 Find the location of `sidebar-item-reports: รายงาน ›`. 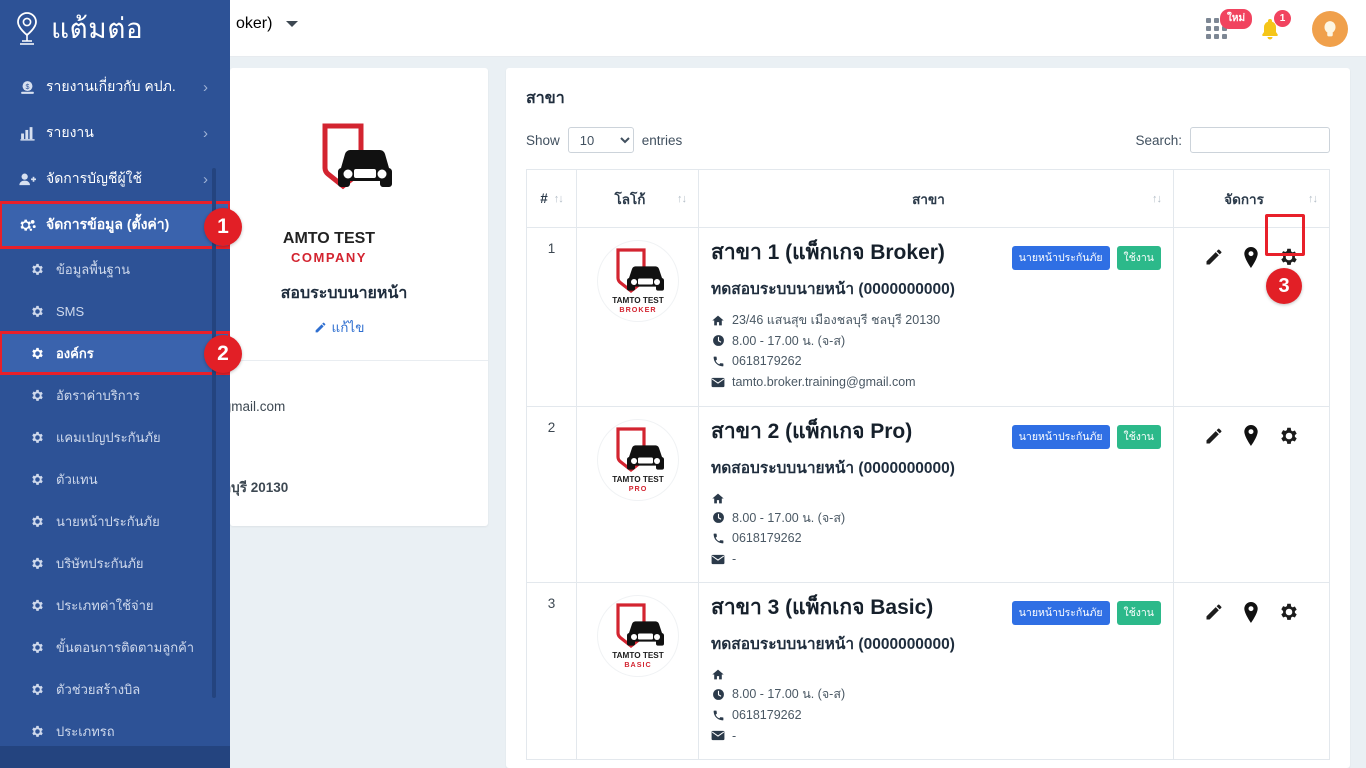

sidebar-item-reports: รายงาน › is located at coordinates (115, 133).